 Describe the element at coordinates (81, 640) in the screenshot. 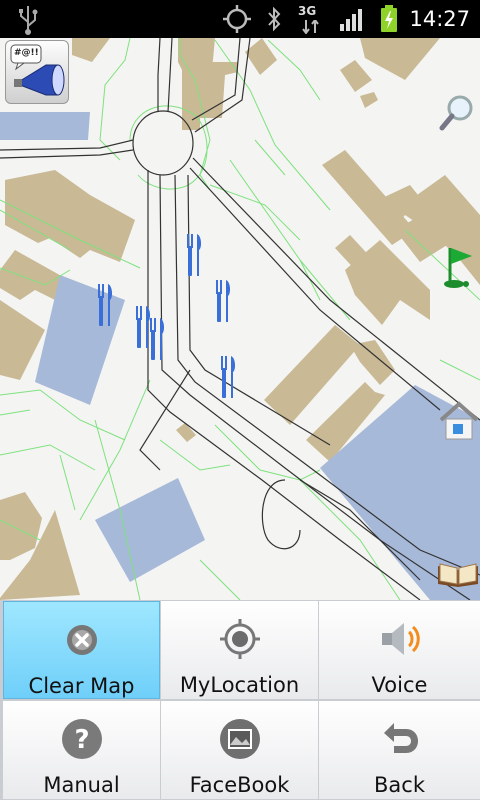

I see `close-circle-icon` at that location.